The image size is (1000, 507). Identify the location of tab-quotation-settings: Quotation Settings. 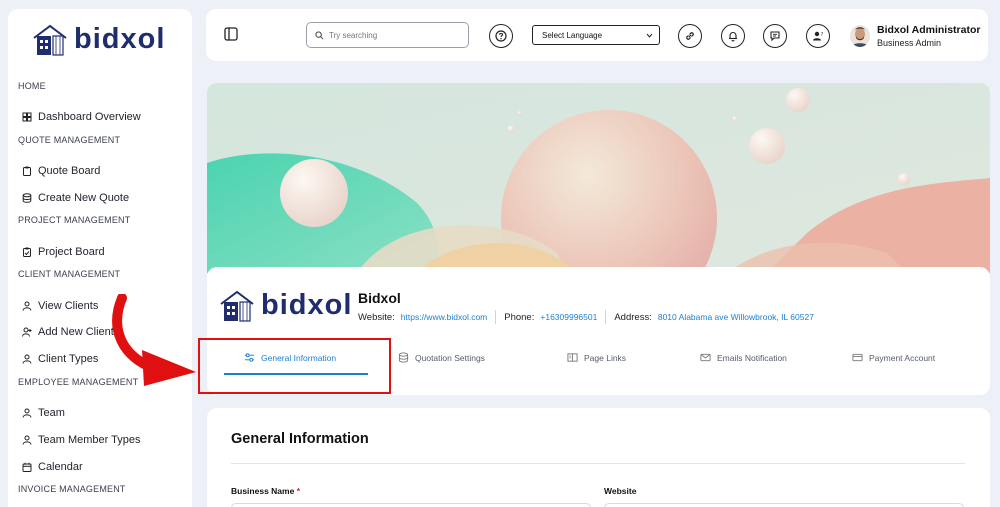
(441, 357).